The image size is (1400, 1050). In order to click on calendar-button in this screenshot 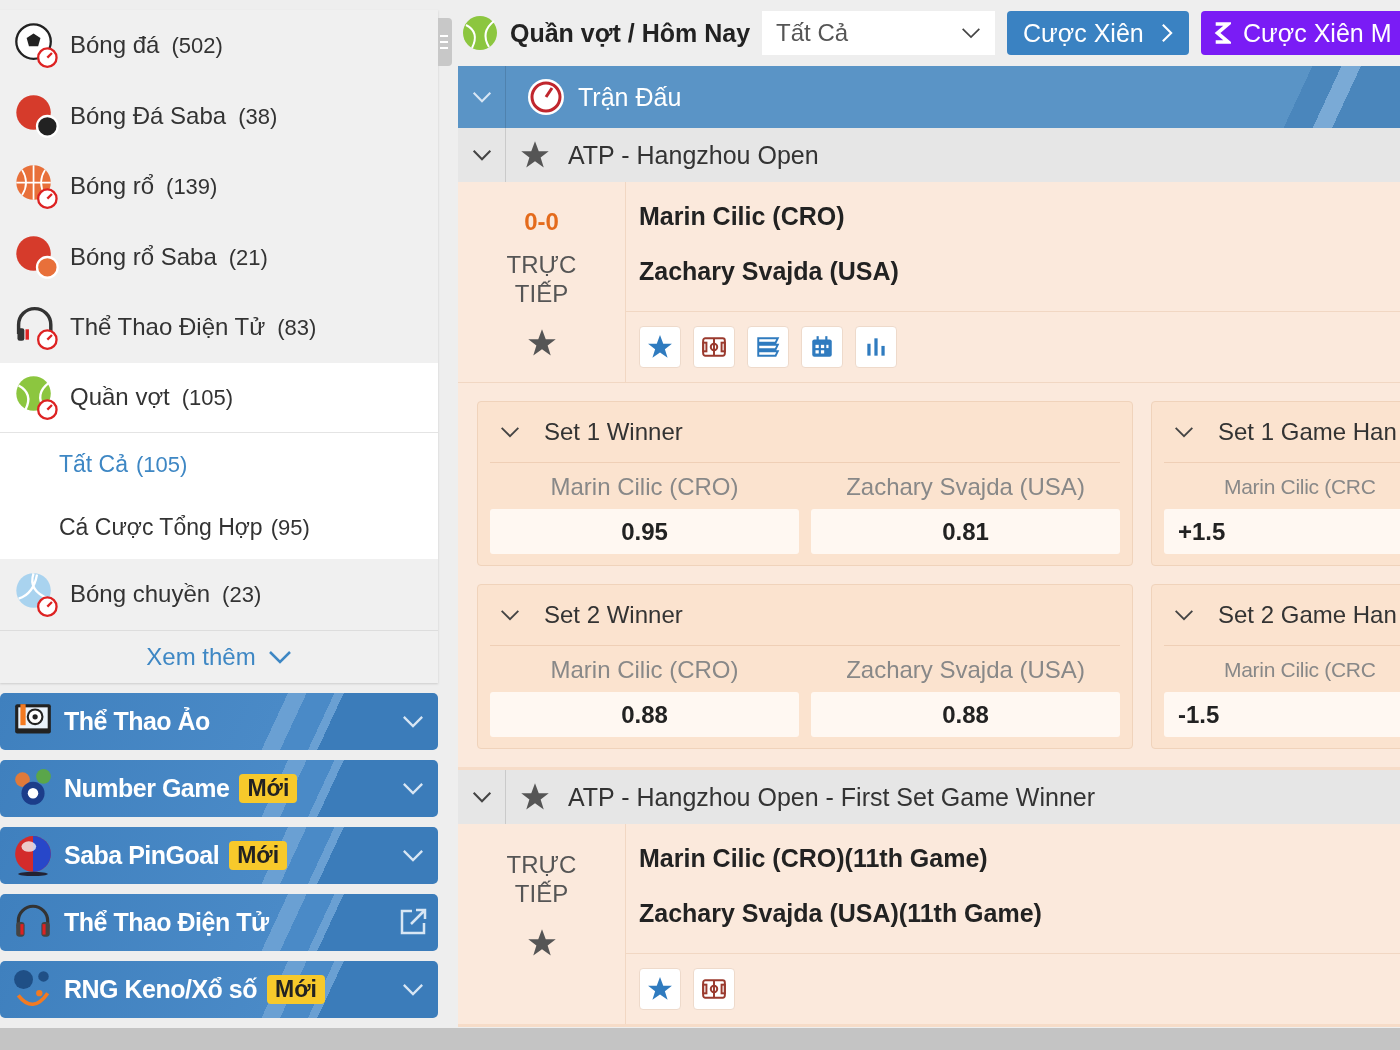, I will do `click(822, 347)`.